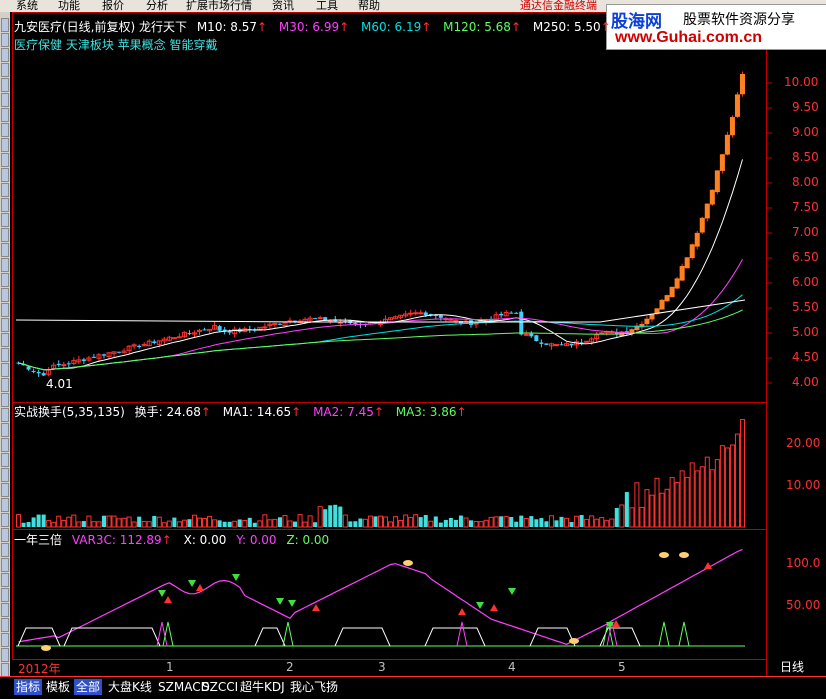 This screenshot has height=699, width=826. I want to click on tab-market-kline: 大盘K线, so click(130, 687).